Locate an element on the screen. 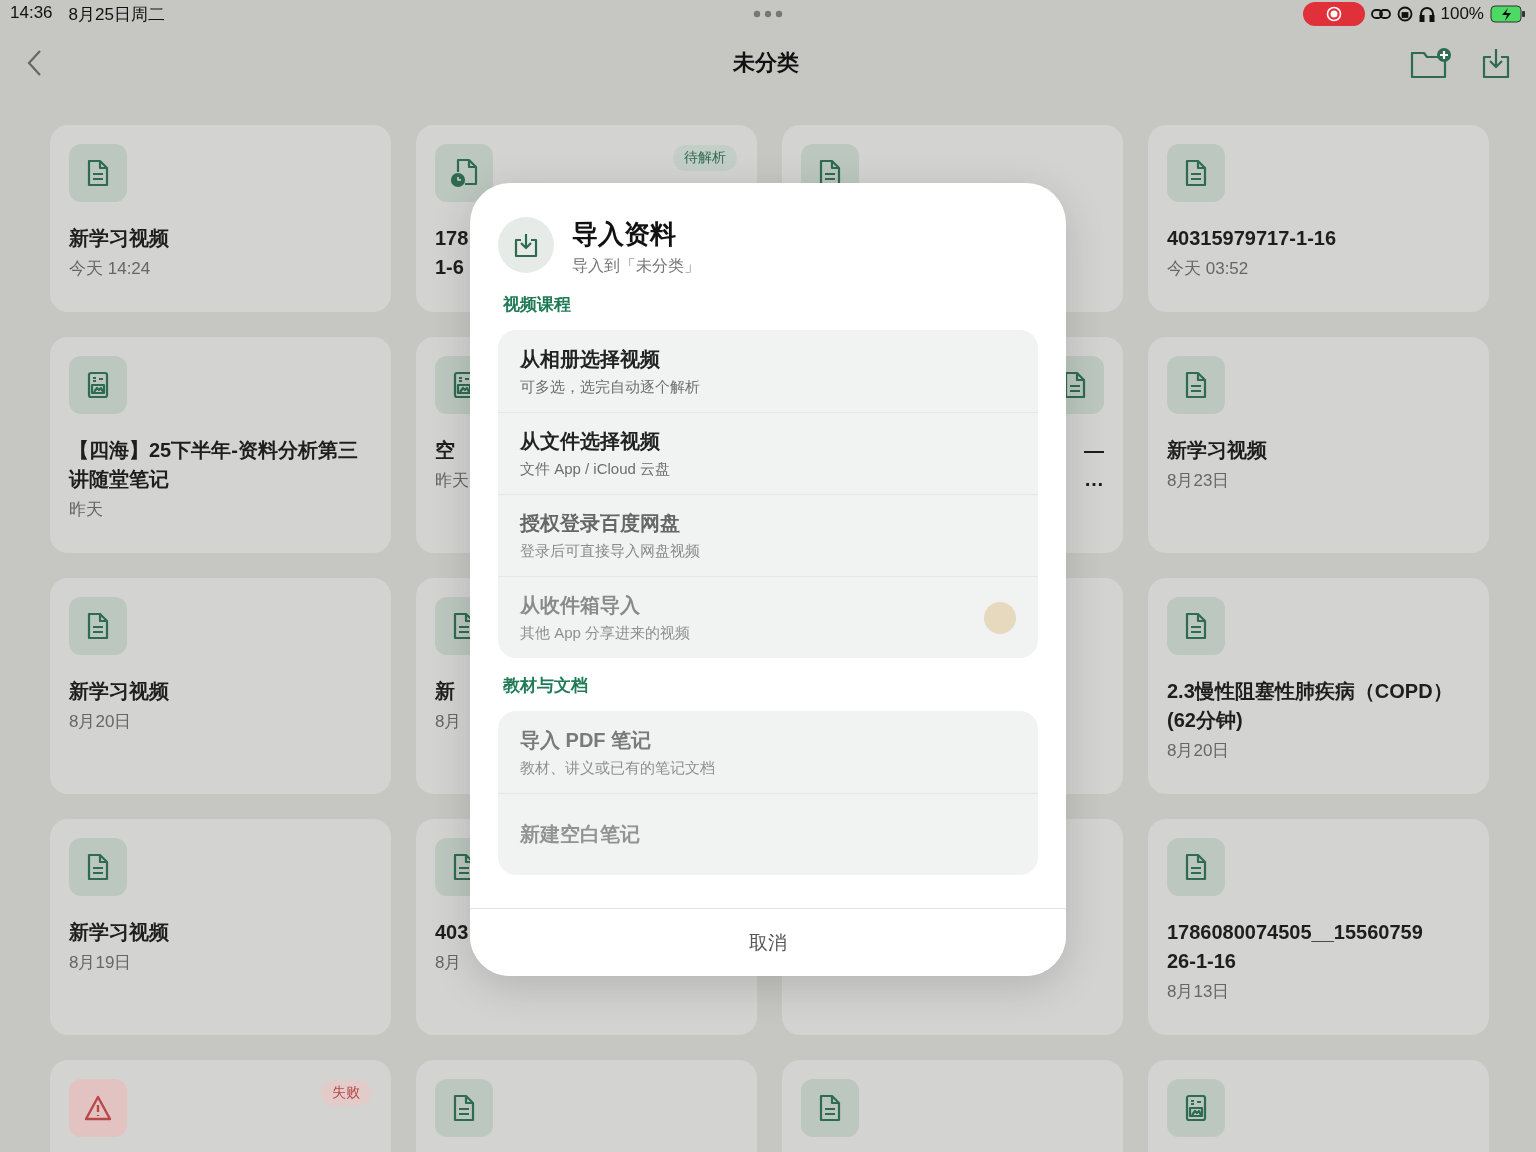  link-icon is located at coordinates (1380, 14).